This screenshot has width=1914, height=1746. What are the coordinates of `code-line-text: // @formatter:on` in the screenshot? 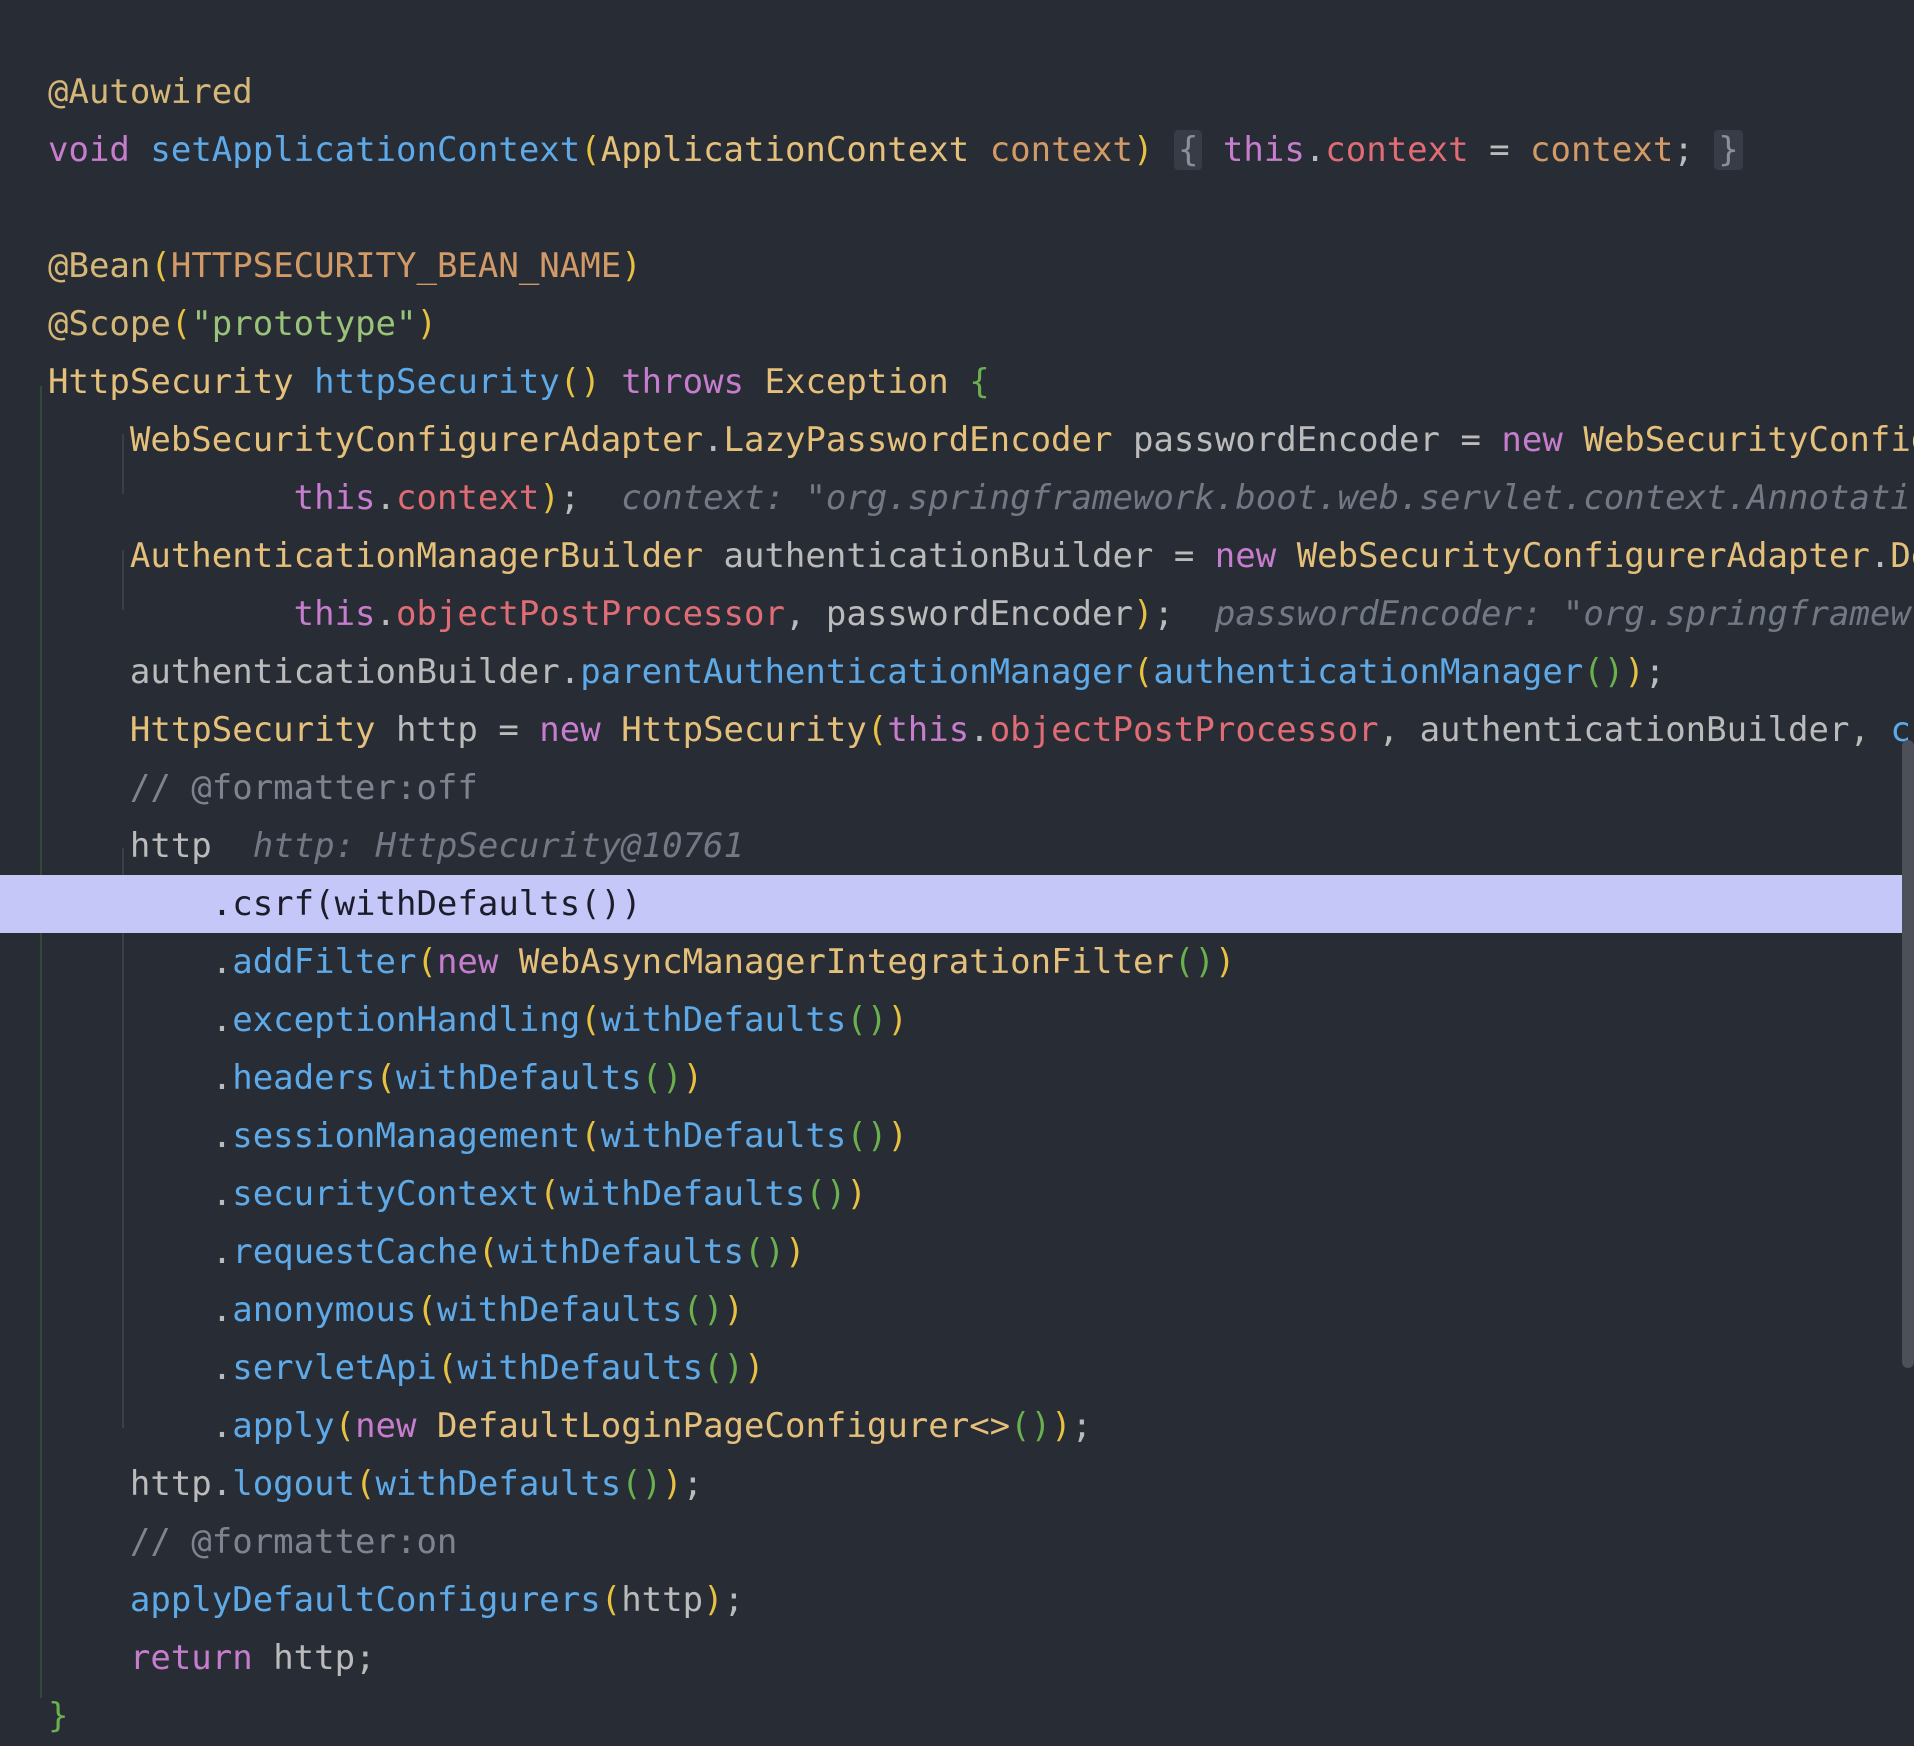 It's located at (253, 1542).